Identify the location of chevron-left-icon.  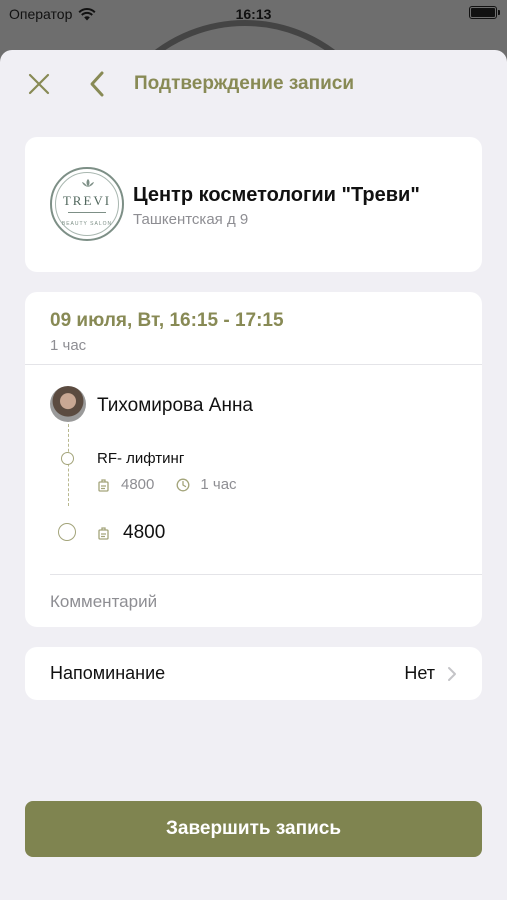
(97, 84).